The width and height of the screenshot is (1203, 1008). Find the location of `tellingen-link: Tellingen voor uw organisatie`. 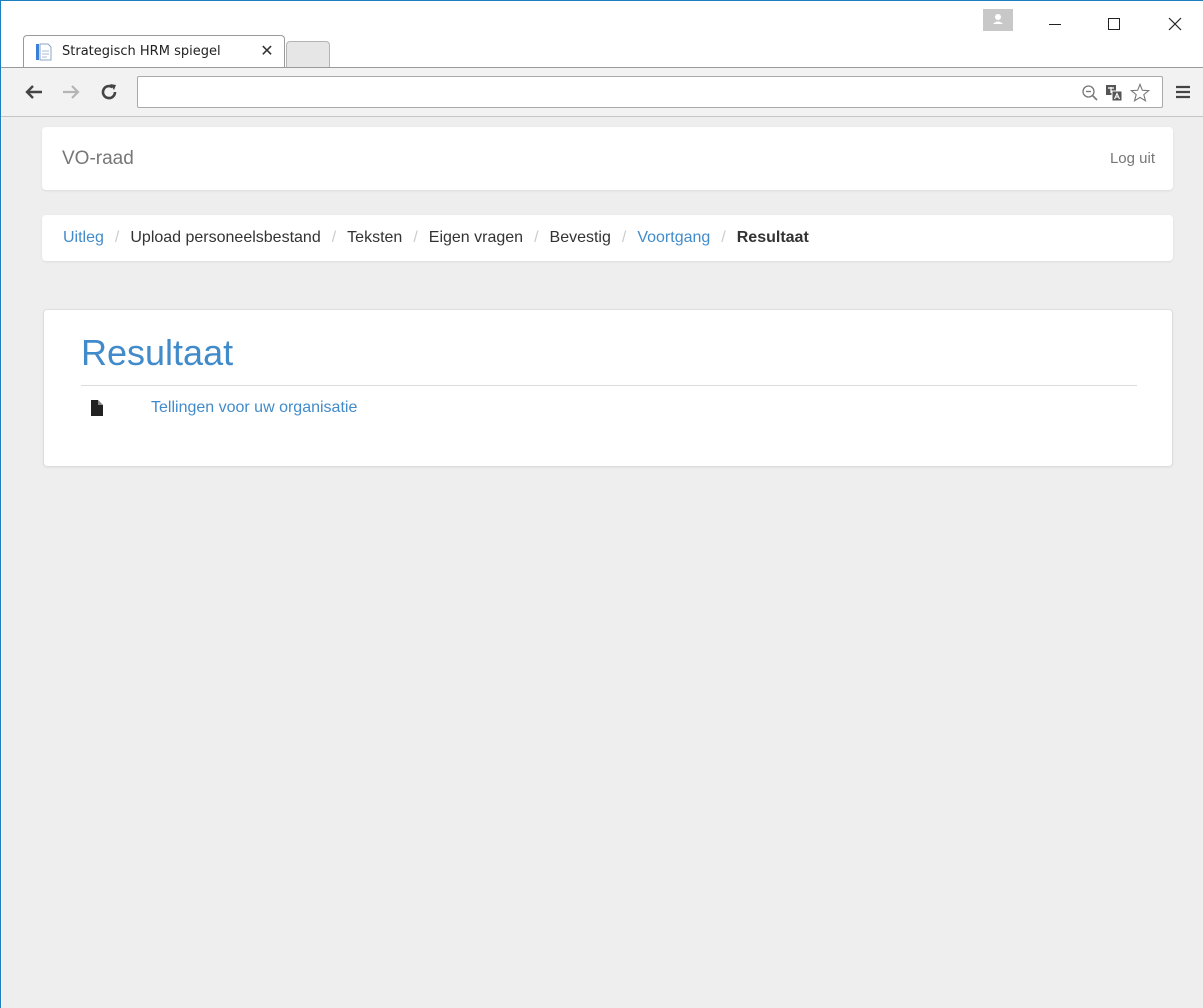

tellingen-link: Tellingen voor uw organisatie is located at coordinates (254, 408).